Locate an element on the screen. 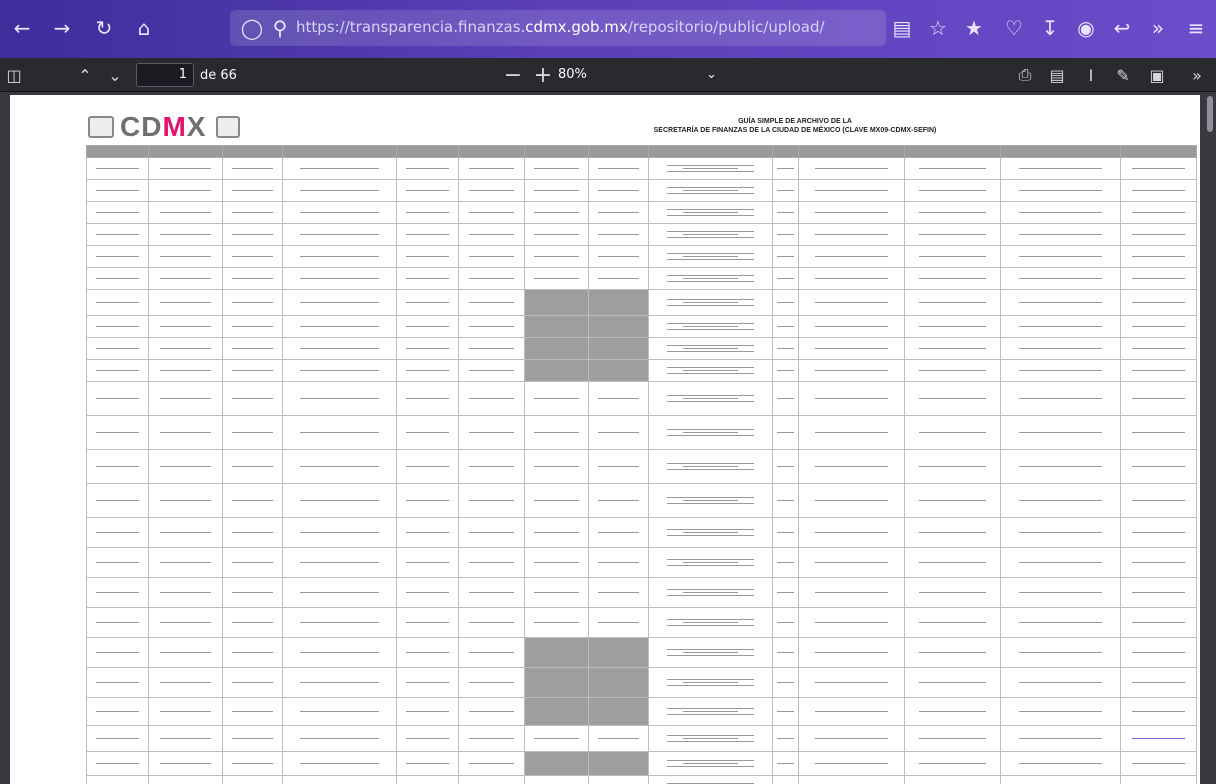 The image size is (1216, 784). title-line-1: GUÍA SIMPLE DE ARCHIVO DE LA is located at coordinates (795, 121).